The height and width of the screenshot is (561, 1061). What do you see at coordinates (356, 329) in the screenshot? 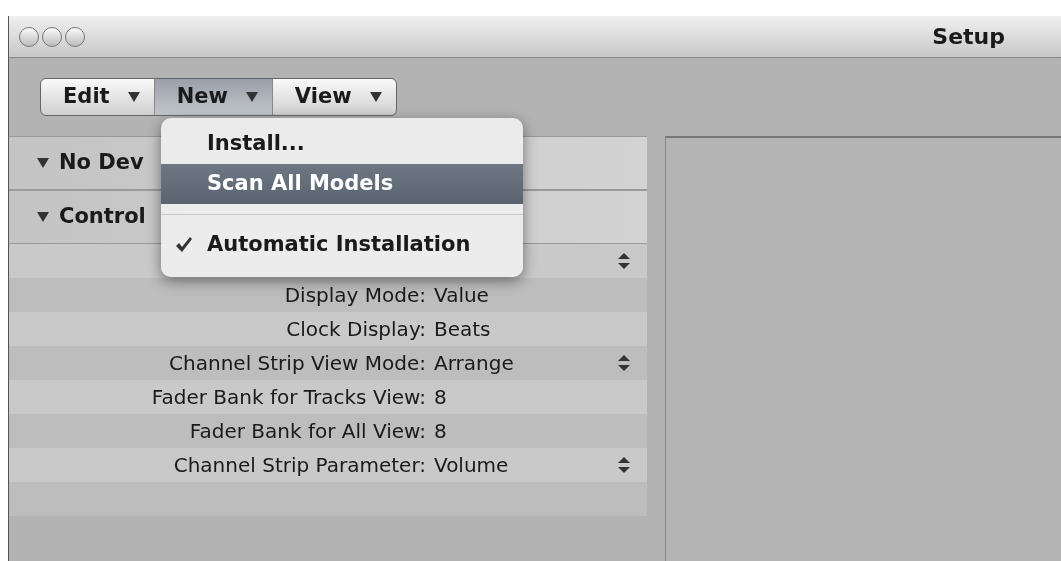
I see `setting-label: Clock Display:` at bounding box center [356, 329].